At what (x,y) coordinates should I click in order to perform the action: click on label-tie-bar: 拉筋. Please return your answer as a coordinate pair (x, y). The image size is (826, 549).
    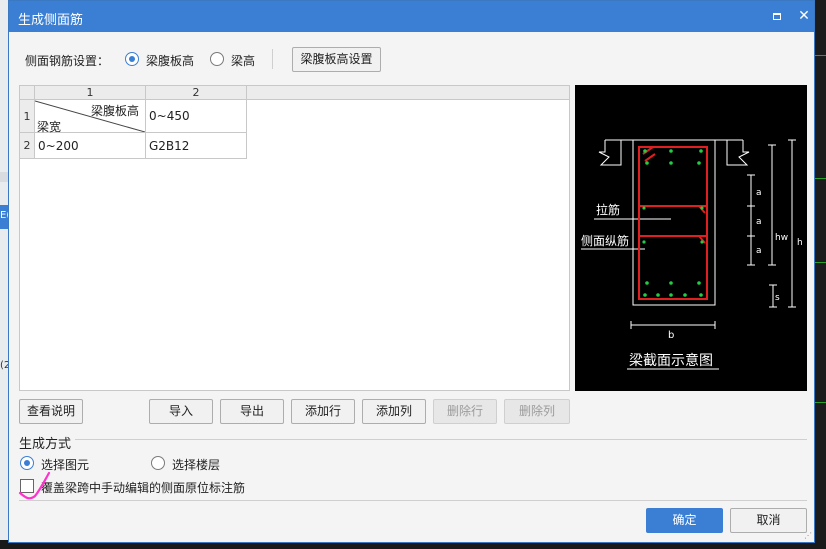
    Looking at the image, I should click on (608, 209).